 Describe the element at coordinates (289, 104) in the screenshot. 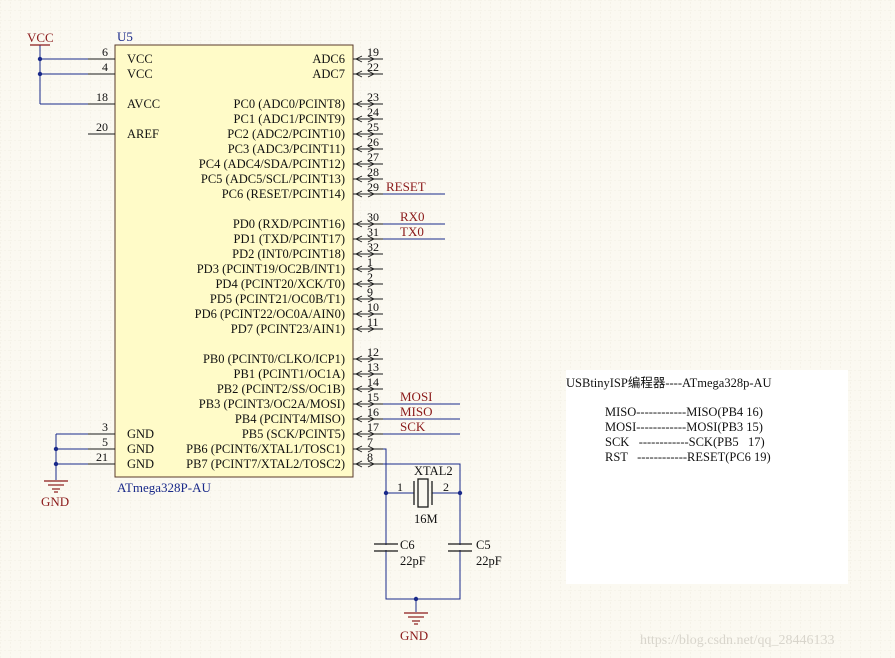

I see `pin-name: PC0 (ADC0/PCINT8)` at that location.